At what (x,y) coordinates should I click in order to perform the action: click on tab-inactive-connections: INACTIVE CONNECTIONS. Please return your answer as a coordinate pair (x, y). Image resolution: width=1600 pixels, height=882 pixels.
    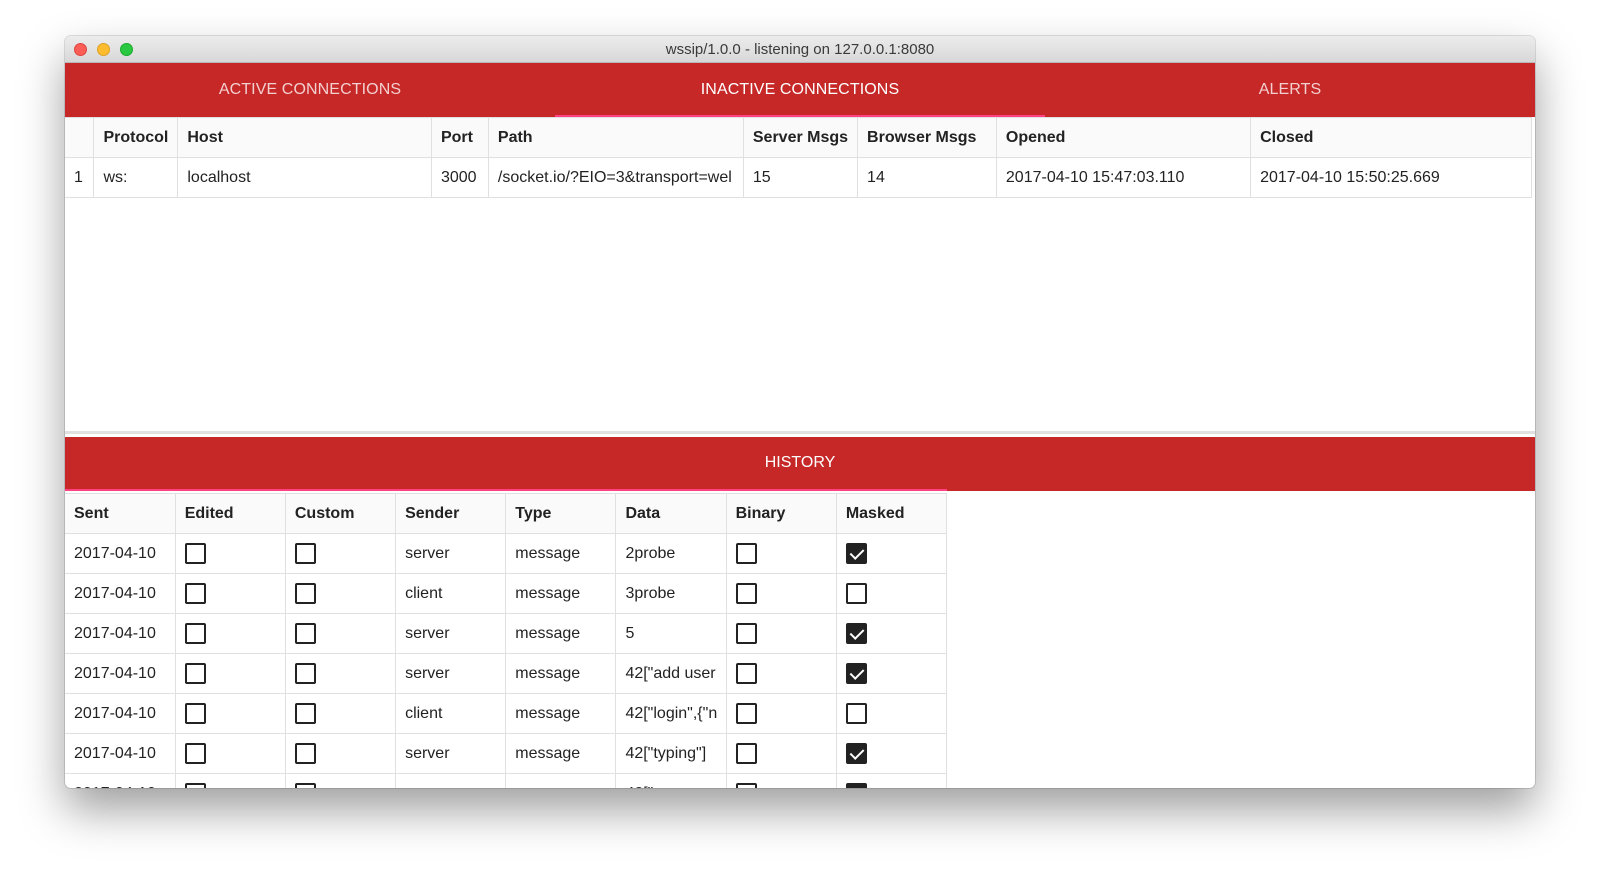
    Looking at the image, I should click on (800, 90).